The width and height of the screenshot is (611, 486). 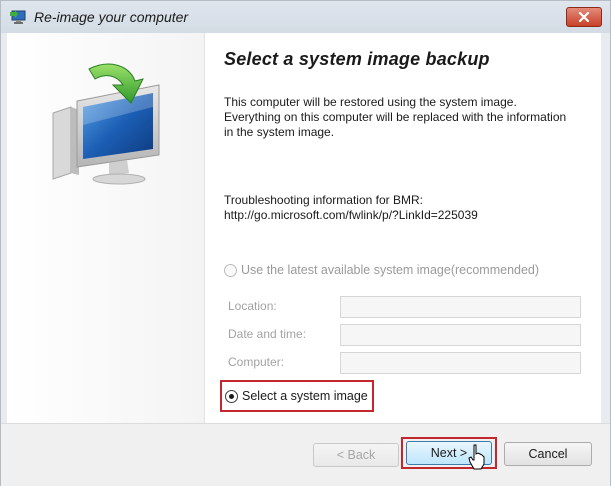 What do you see at coordinates (106, 124) in the screenshot?
I see `computer-restore-arrow-icon` at bounding box center [106, 124].